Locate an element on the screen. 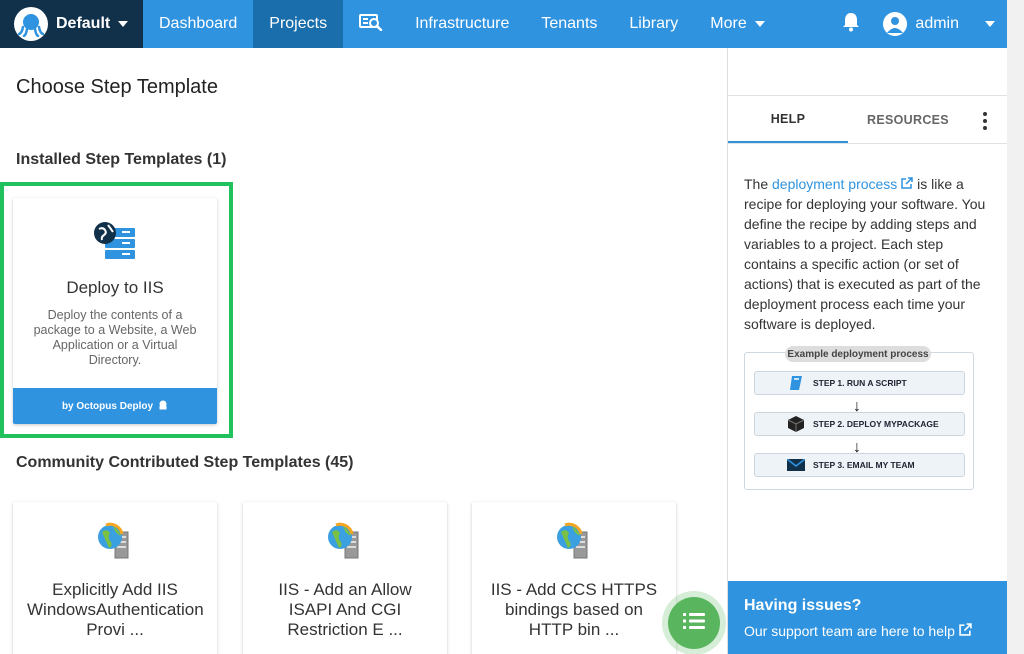 This screenshot has height=654, width=1024. diagram-step: STEP 2. DEPLOY MYPACKAGE is located at coordinates (859, 424).